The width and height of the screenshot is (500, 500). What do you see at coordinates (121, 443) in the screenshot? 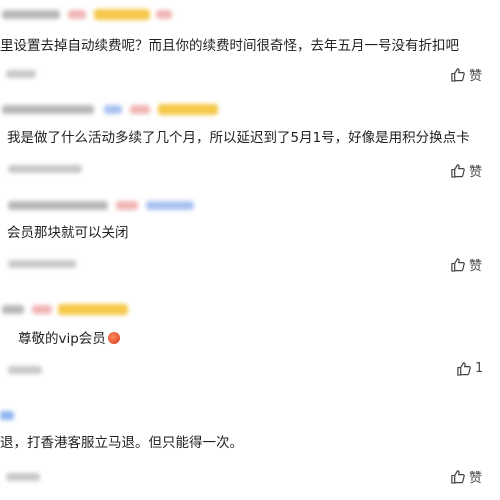
I see `comment-text: 退，打香港客服立马退。但只能得一次。` at bounding box center [121, 443].